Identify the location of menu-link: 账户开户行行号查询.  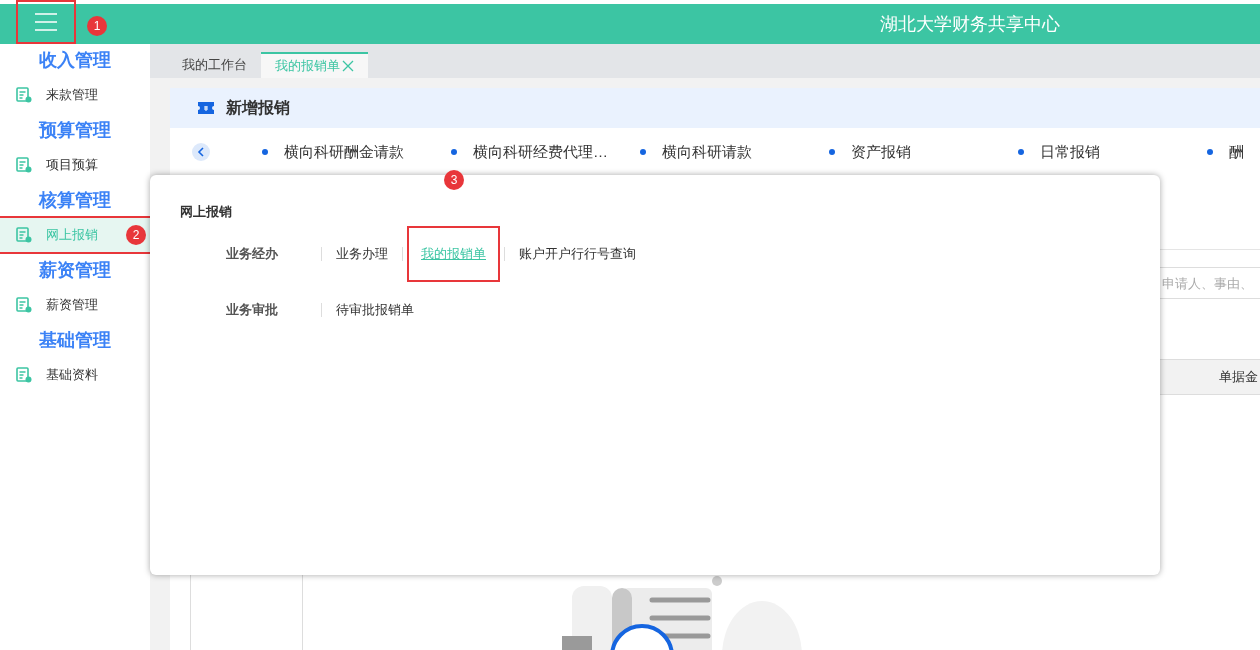
(577, 254).